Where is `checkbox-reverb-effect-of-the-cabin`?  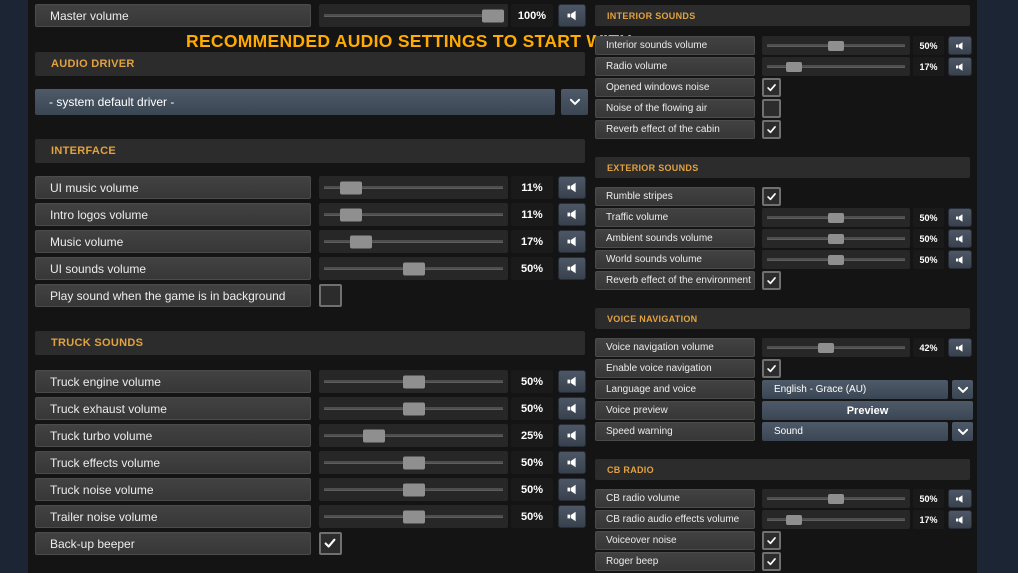 checkbox-reverb-effect-of-the-cabin is located at coordinates (771, 129).